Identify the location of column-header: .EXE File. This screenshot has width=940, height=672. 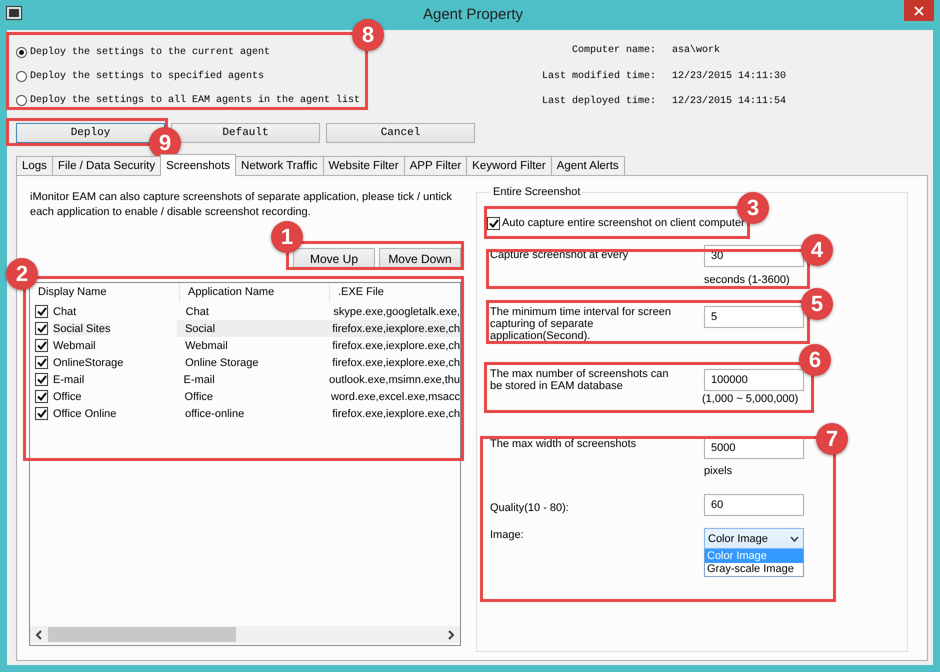
(361, 292).